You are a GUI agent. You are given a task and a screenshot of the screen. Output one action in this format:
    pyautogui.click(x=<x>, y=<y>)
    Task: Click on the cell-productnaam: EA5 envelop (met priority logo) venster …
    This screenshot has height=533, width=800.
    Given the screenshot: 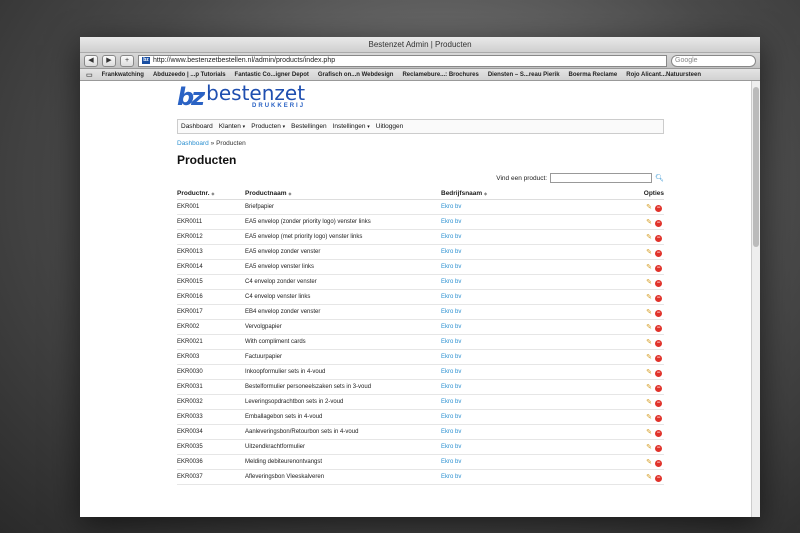 What is the action you would take?
    pyautogui.click(x=343, y=237)
    